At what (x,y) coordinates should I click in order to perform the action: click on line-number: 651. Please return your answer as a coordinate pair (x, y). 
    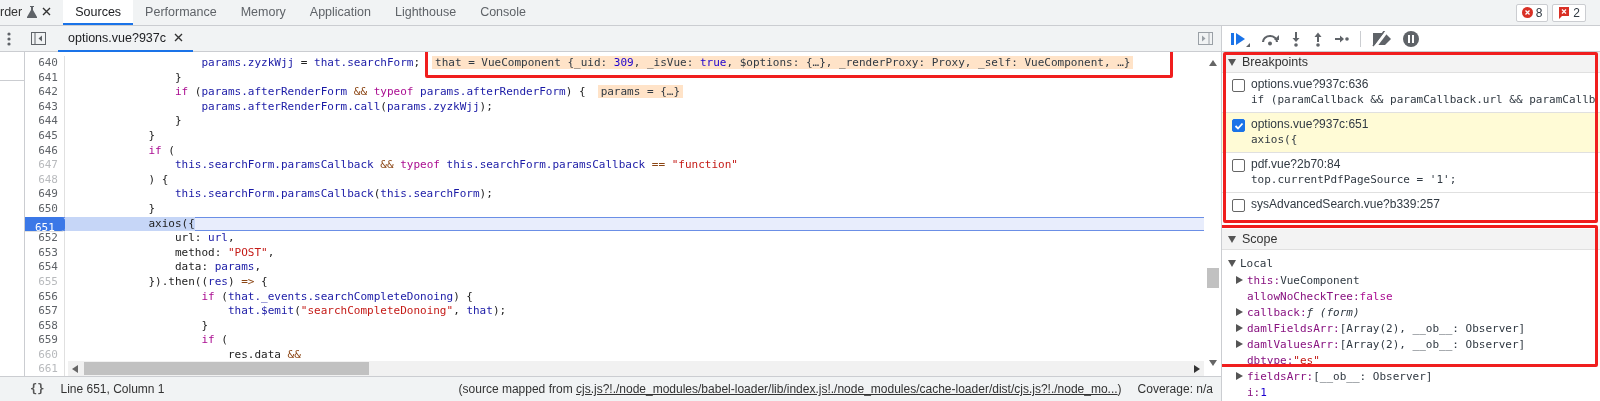
    Looking at the image, I should click on (45, 224).